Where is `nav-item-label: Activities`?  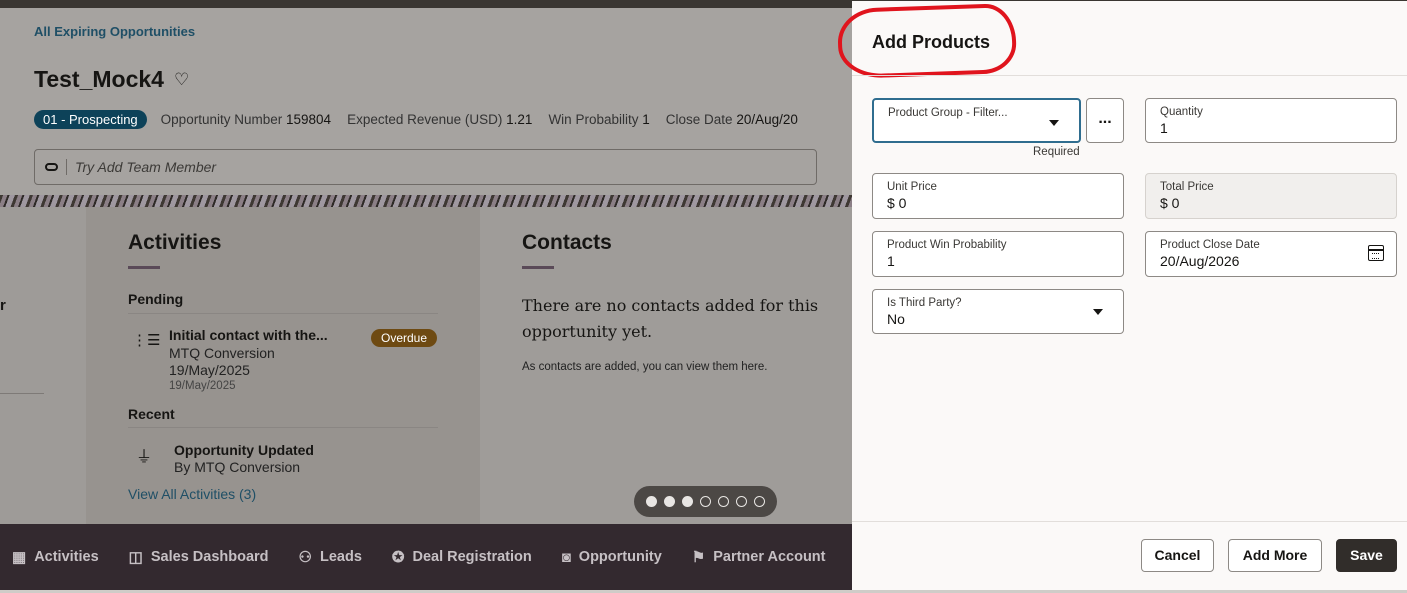 nav-item-label: Activities is located at coordinates (66, 557).